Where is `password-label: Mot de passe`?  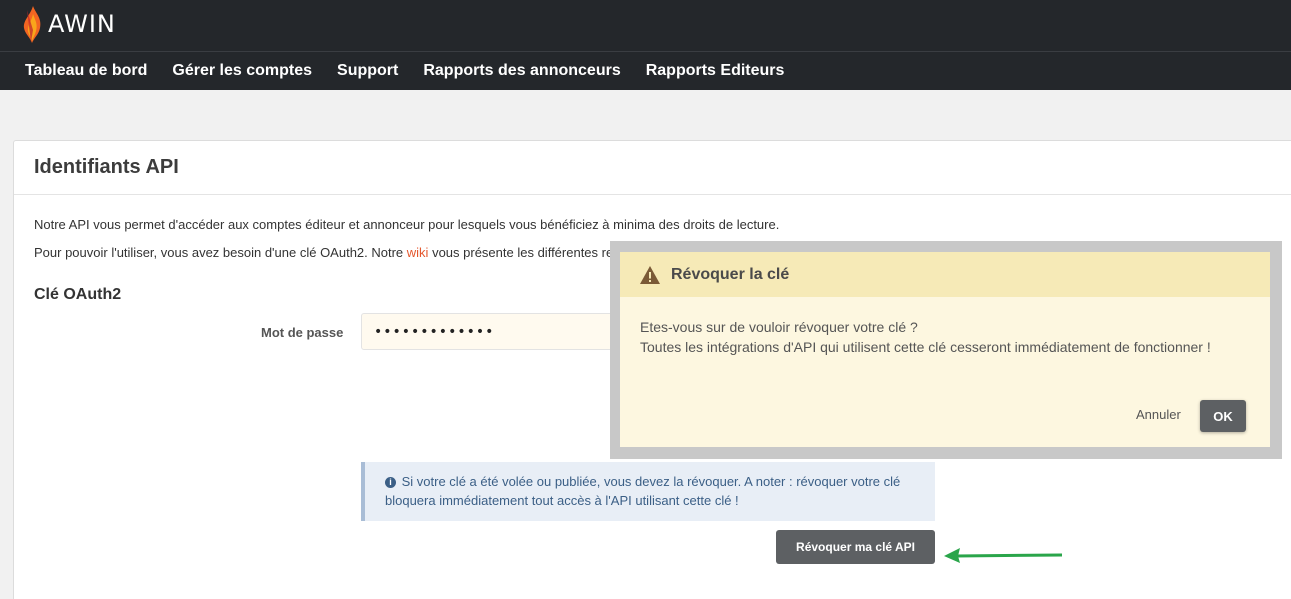 password-label: Mot de passe is located at coordinates (302, 332).